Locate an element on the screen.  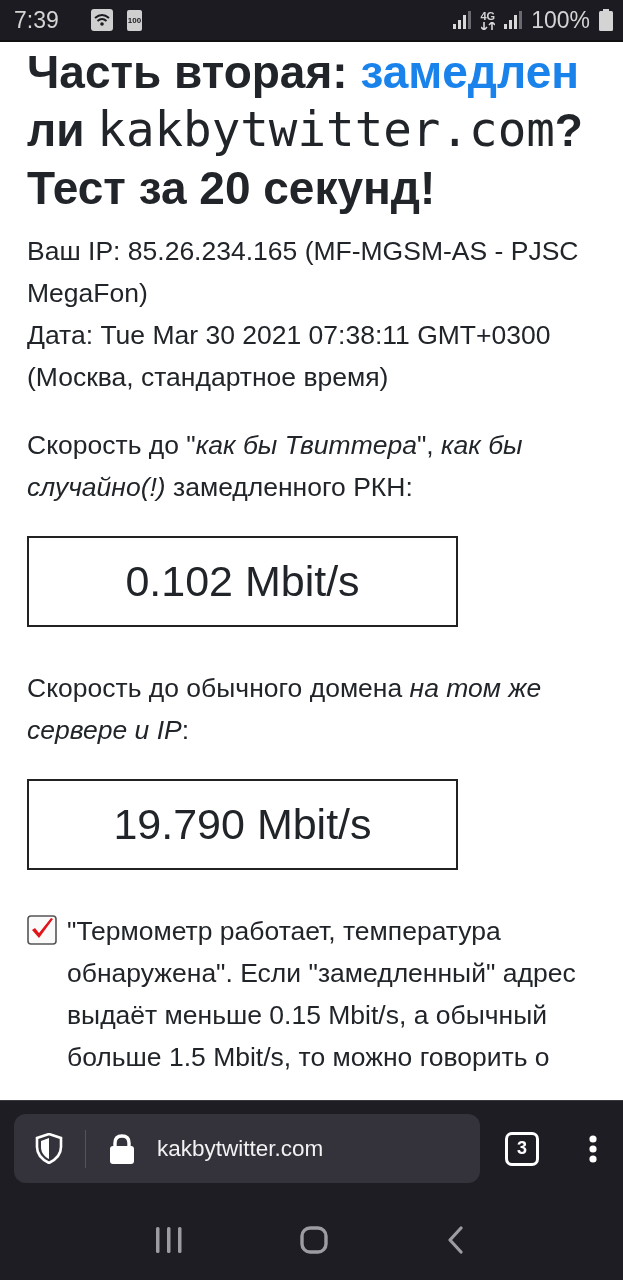
data-arrows-icon is located at coordinates (487, 25).